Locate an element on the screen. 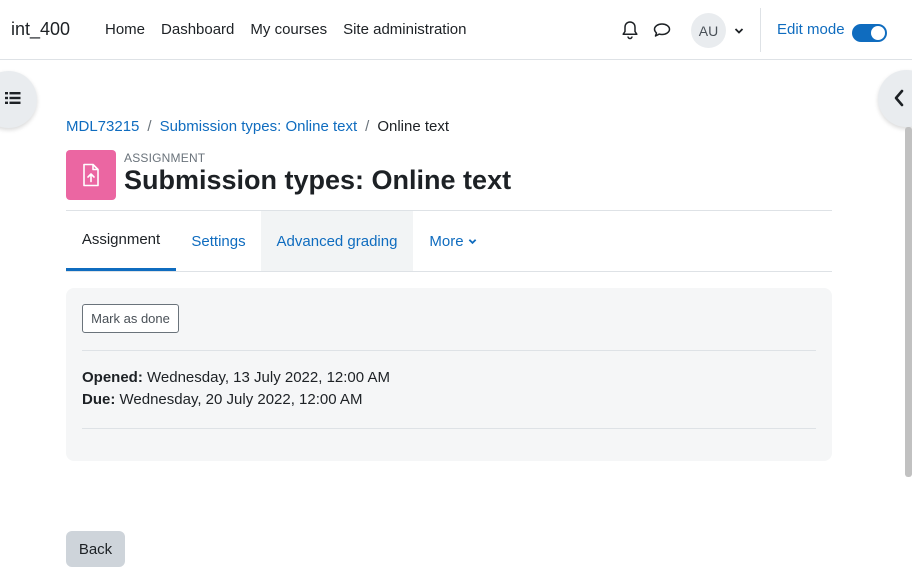 The image size is (912, 575). opened-label: Opened: is located at coordinates (115, 377).